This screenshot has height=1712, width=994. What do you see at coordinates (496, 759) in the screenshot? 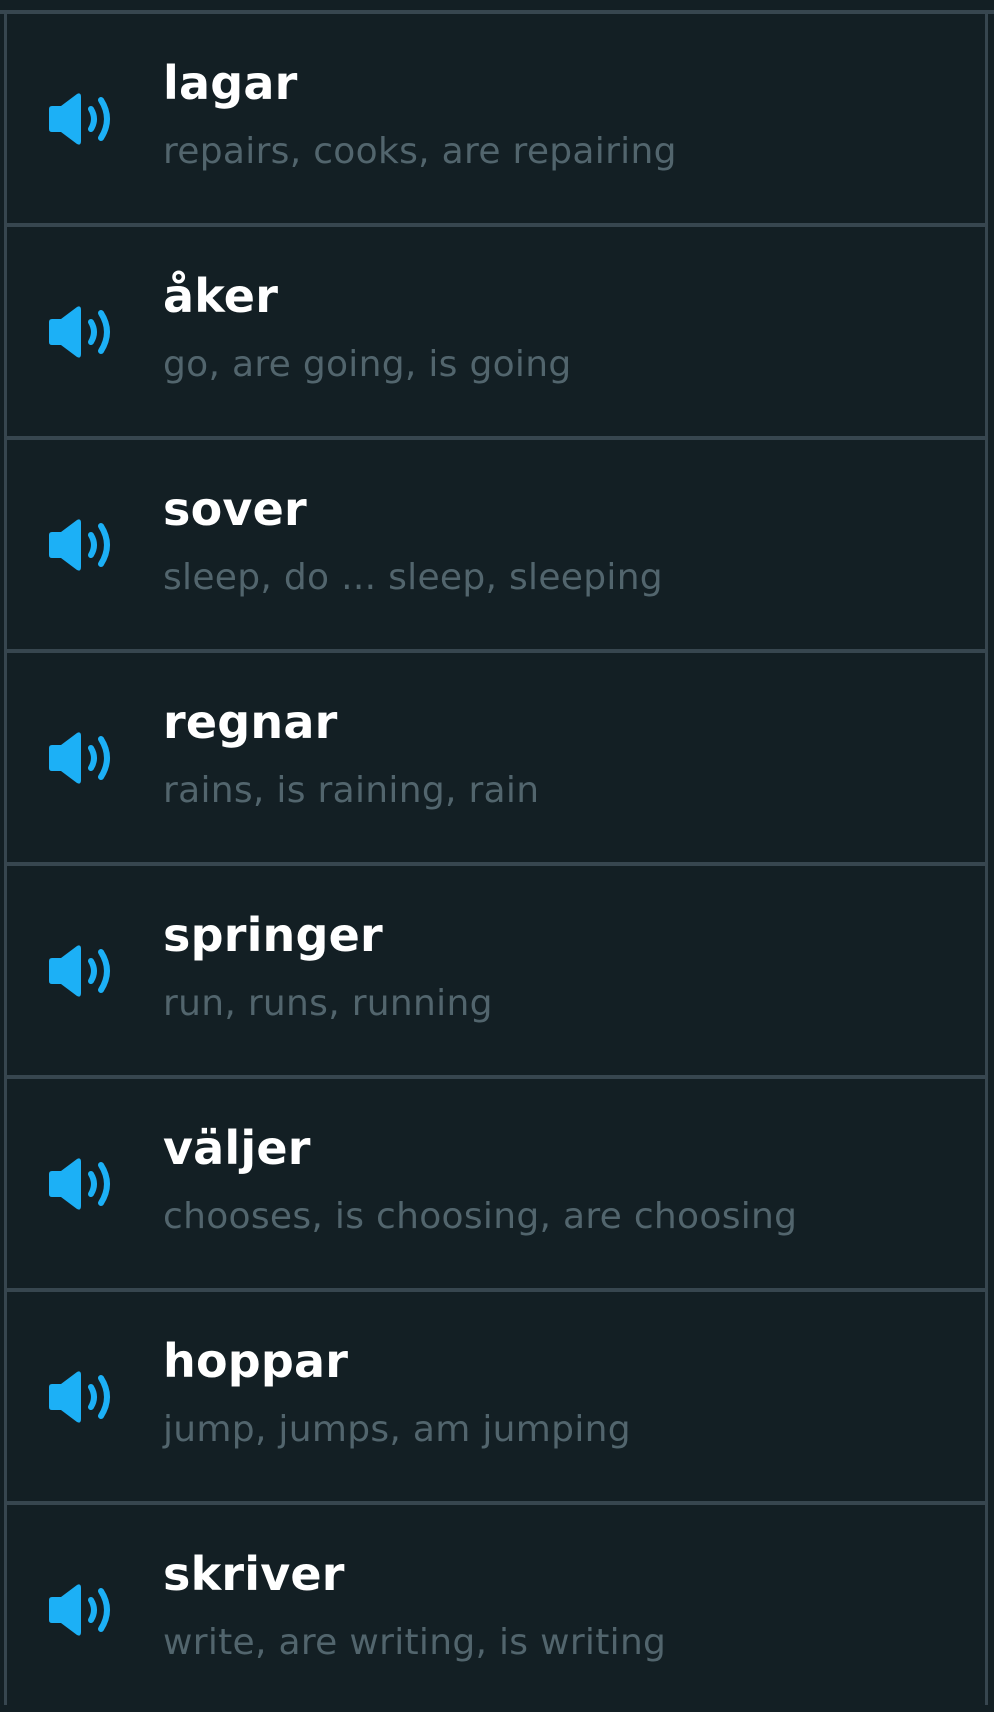
I see `list-item: regnar rains, is raining, rain` at bounding box center [496, 759].